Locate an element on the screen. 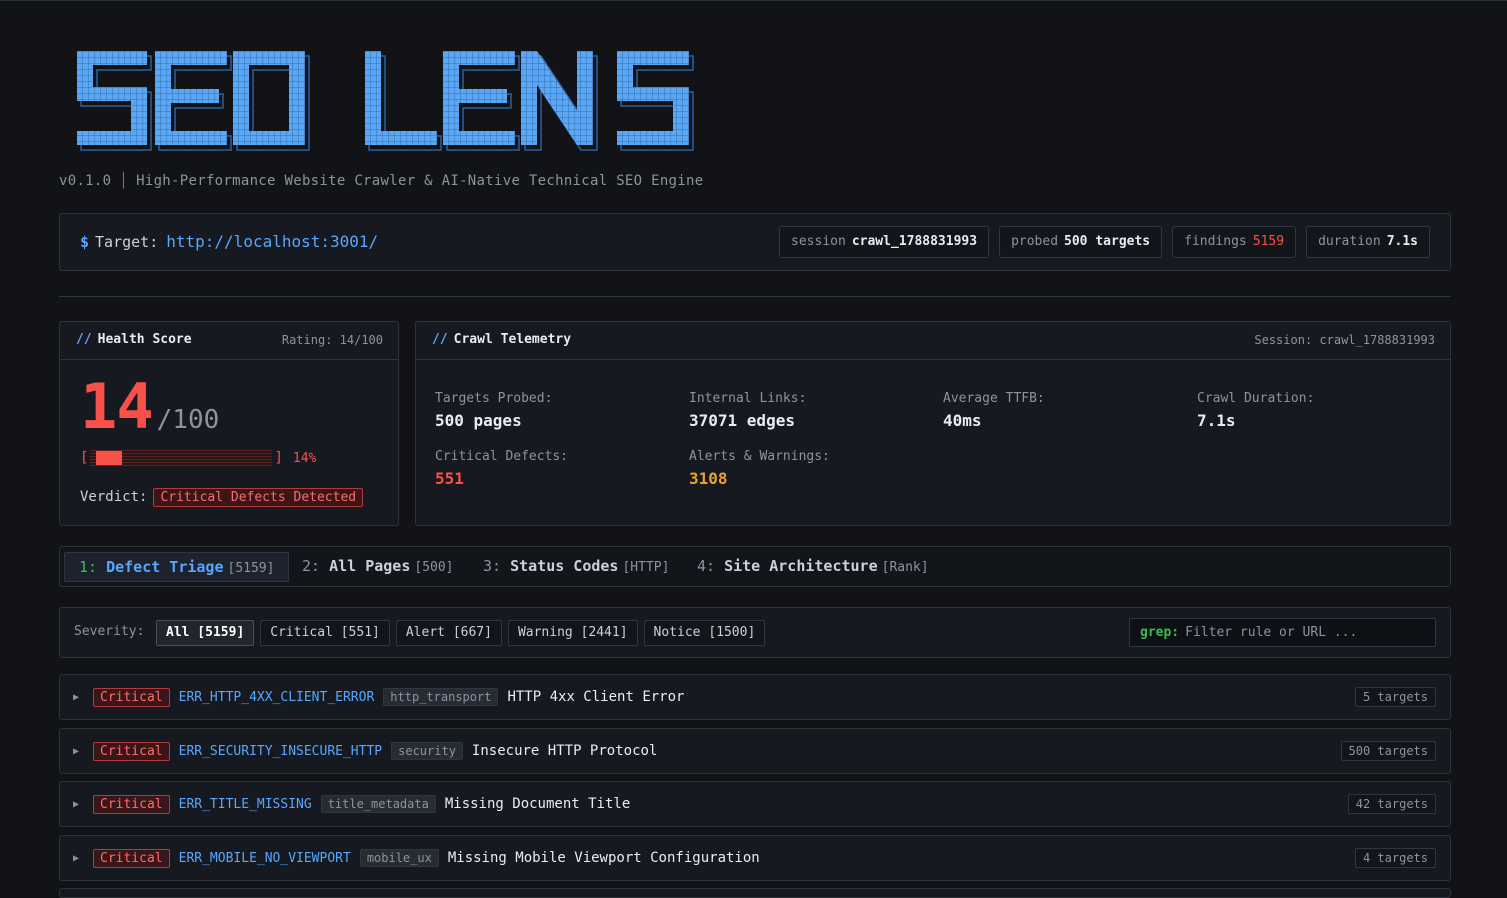 This screenshot has height=898, width=1507. targets-count-badge: 42 targets is located at coordinates (1391, 804).